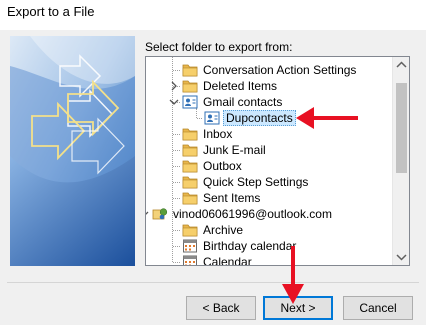  Describe the element at coordinates (269, 246) in the screenshot. I see `tree-item: Birthday calendar` at that location.